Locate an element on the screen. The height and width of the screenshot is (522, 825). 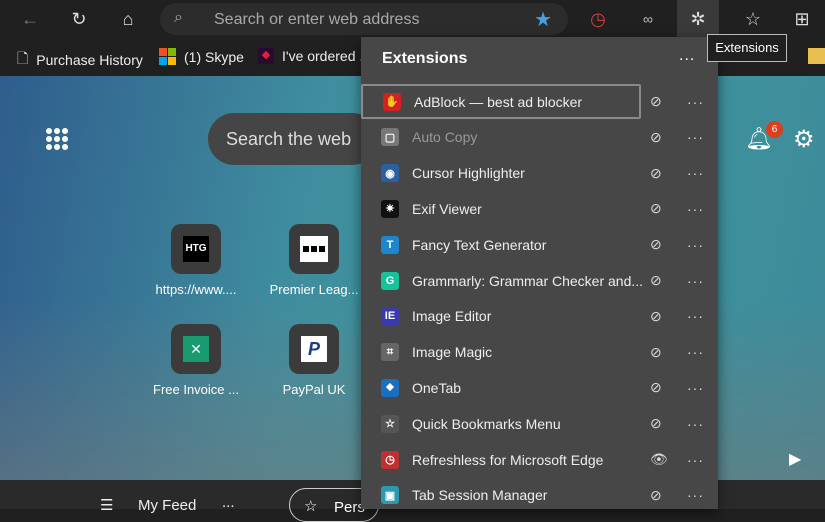
extension-item: ▢ Auto Copy ⊘ ··· is located at coordinates (539, 137).